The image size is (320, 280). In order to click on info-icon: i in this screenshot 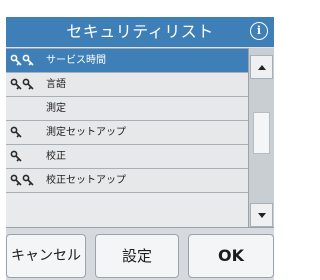, I will do `click(259, 31)`.